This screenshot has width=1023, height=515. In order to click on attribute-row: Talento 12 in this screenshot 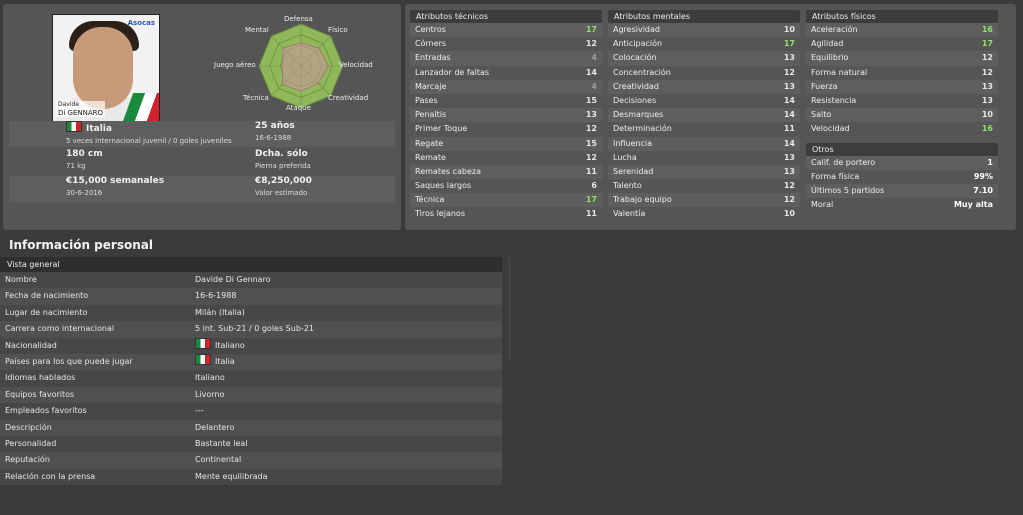, I will do `click(704, 186)`.